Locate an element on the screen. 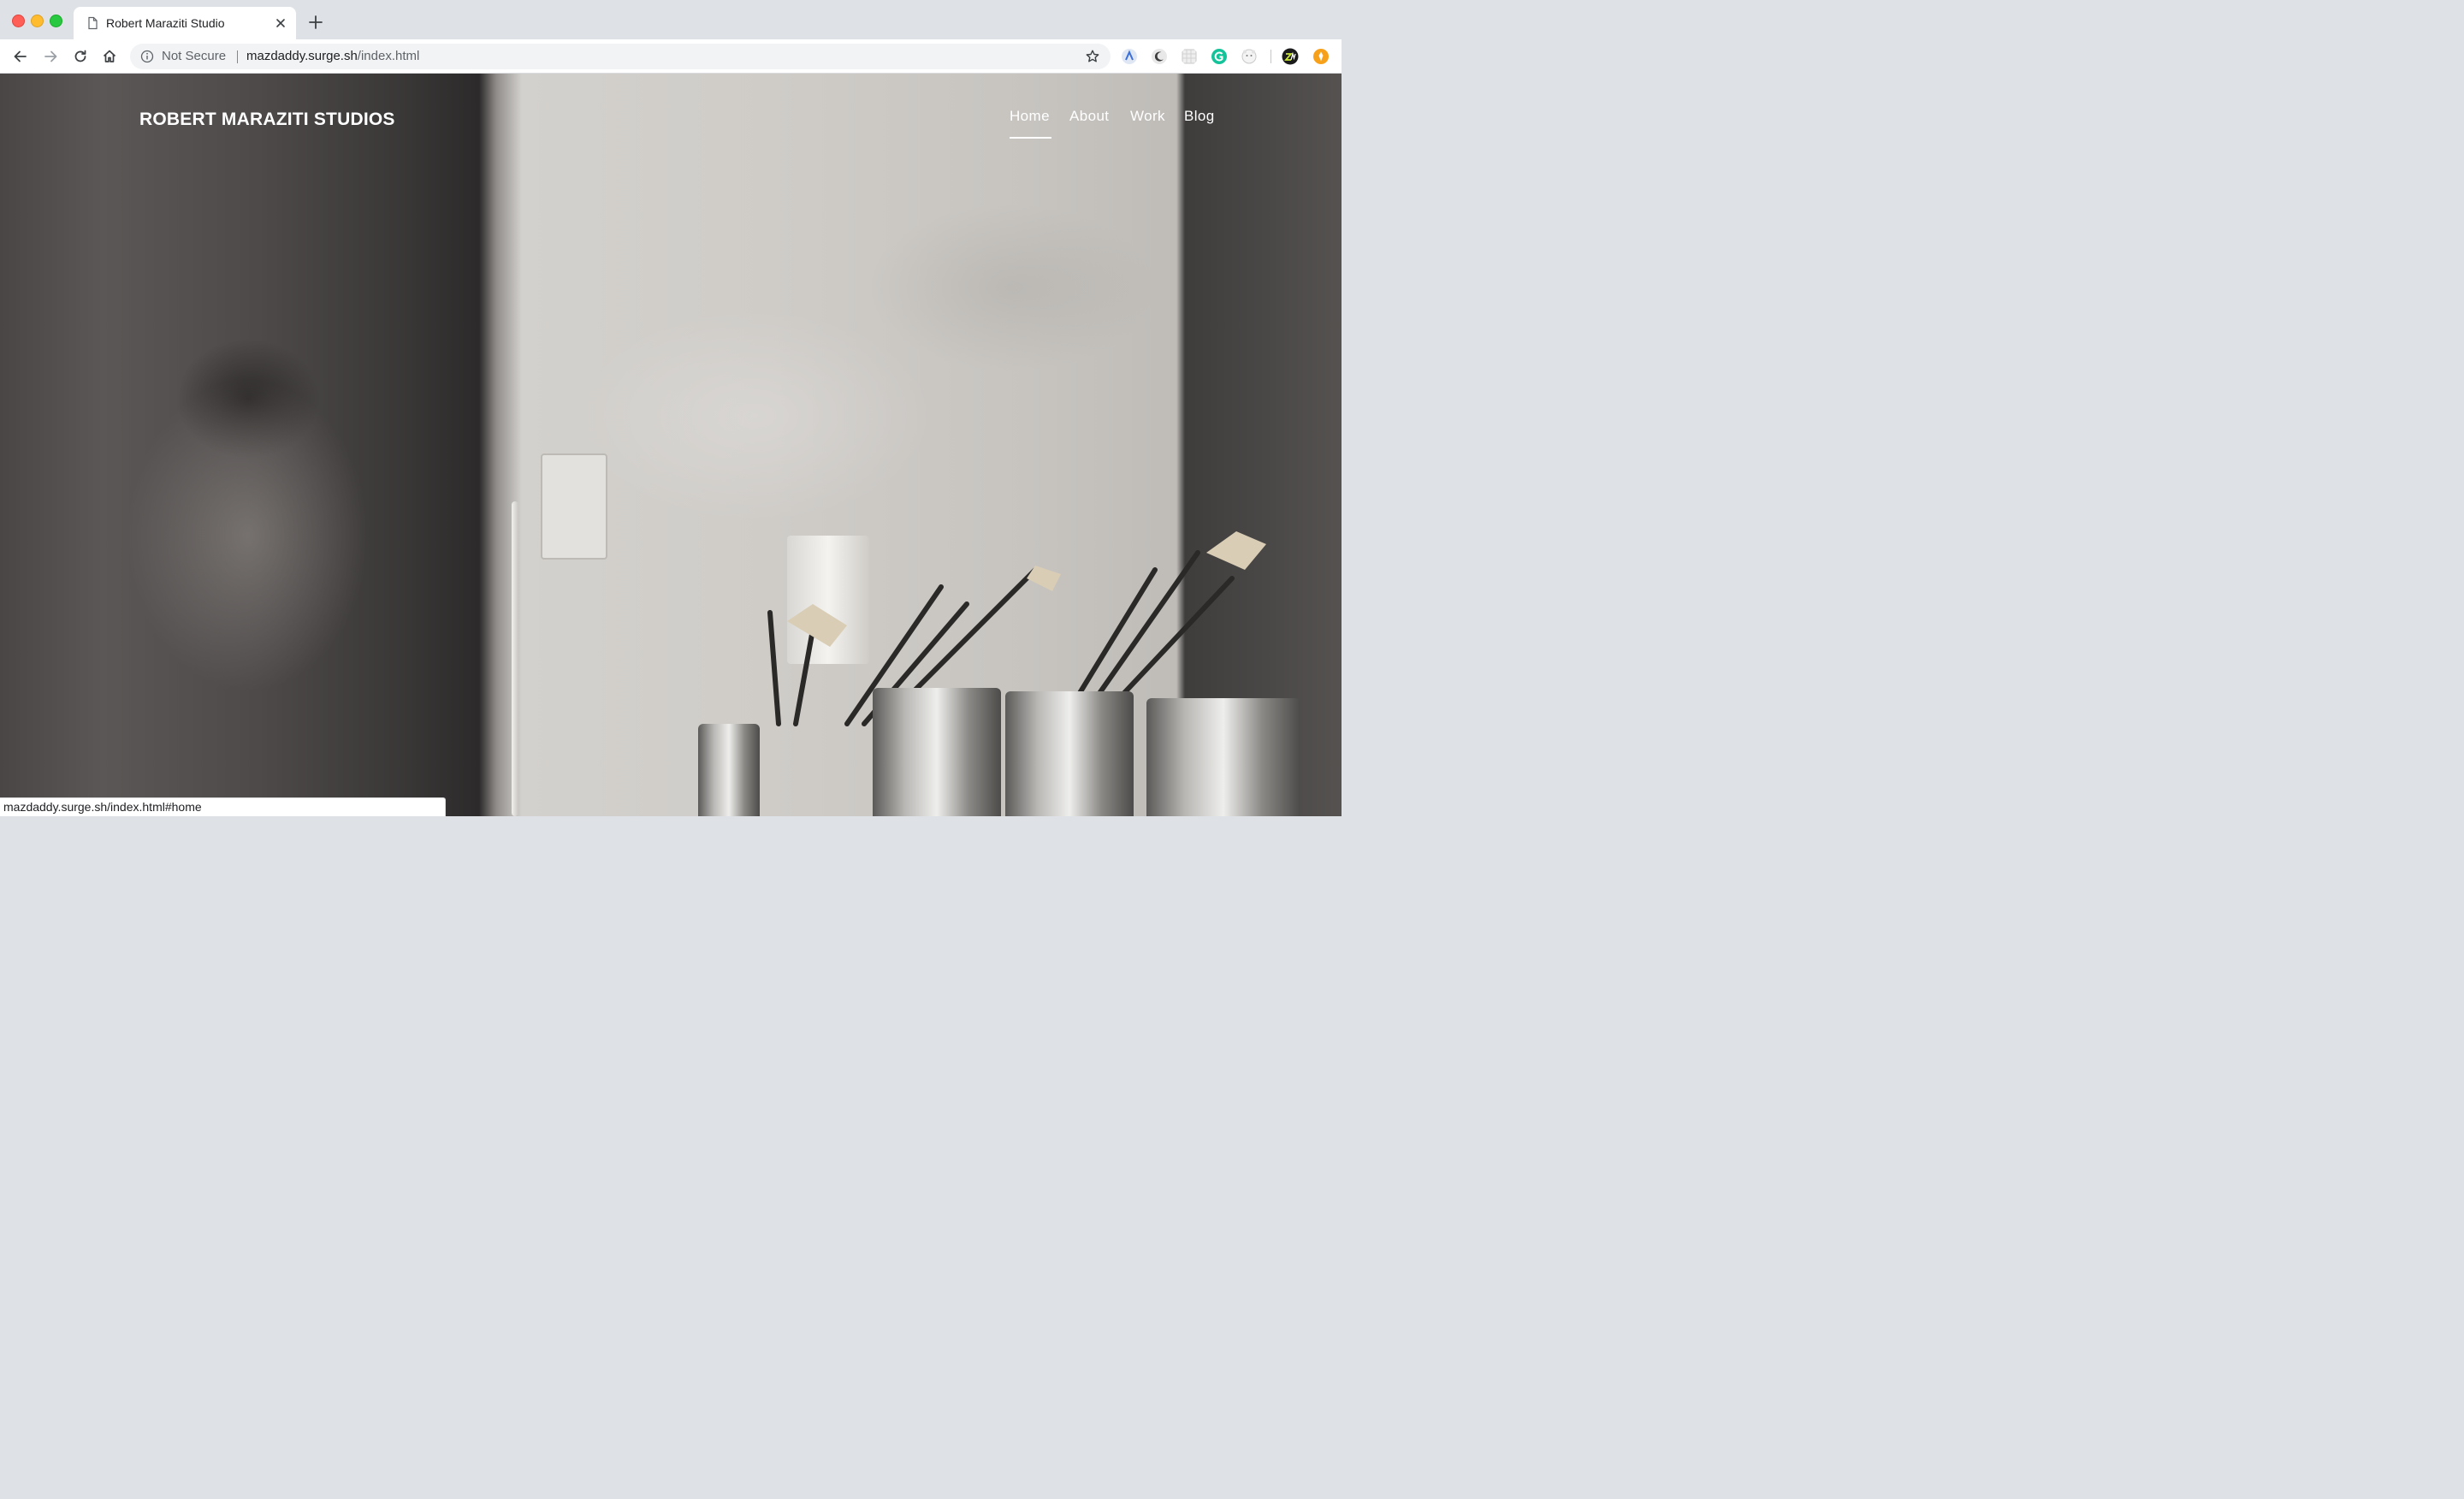  url-host: mazdaddy.surge.sh is located at coordinates (302, 56).